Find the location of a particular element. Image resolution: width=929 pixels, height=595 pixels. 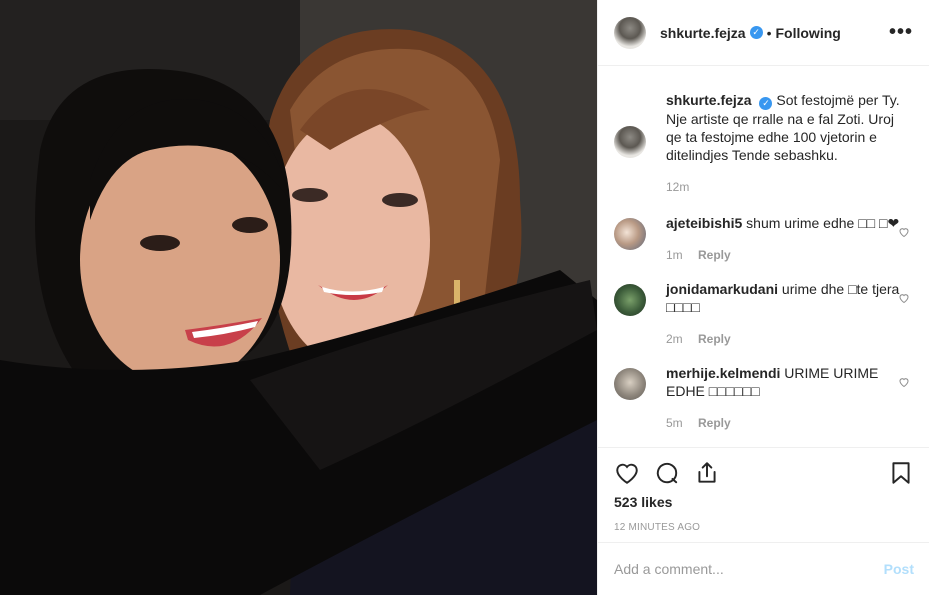

comment-username: ajeteibishi5 is located at coordinates (704, 223).